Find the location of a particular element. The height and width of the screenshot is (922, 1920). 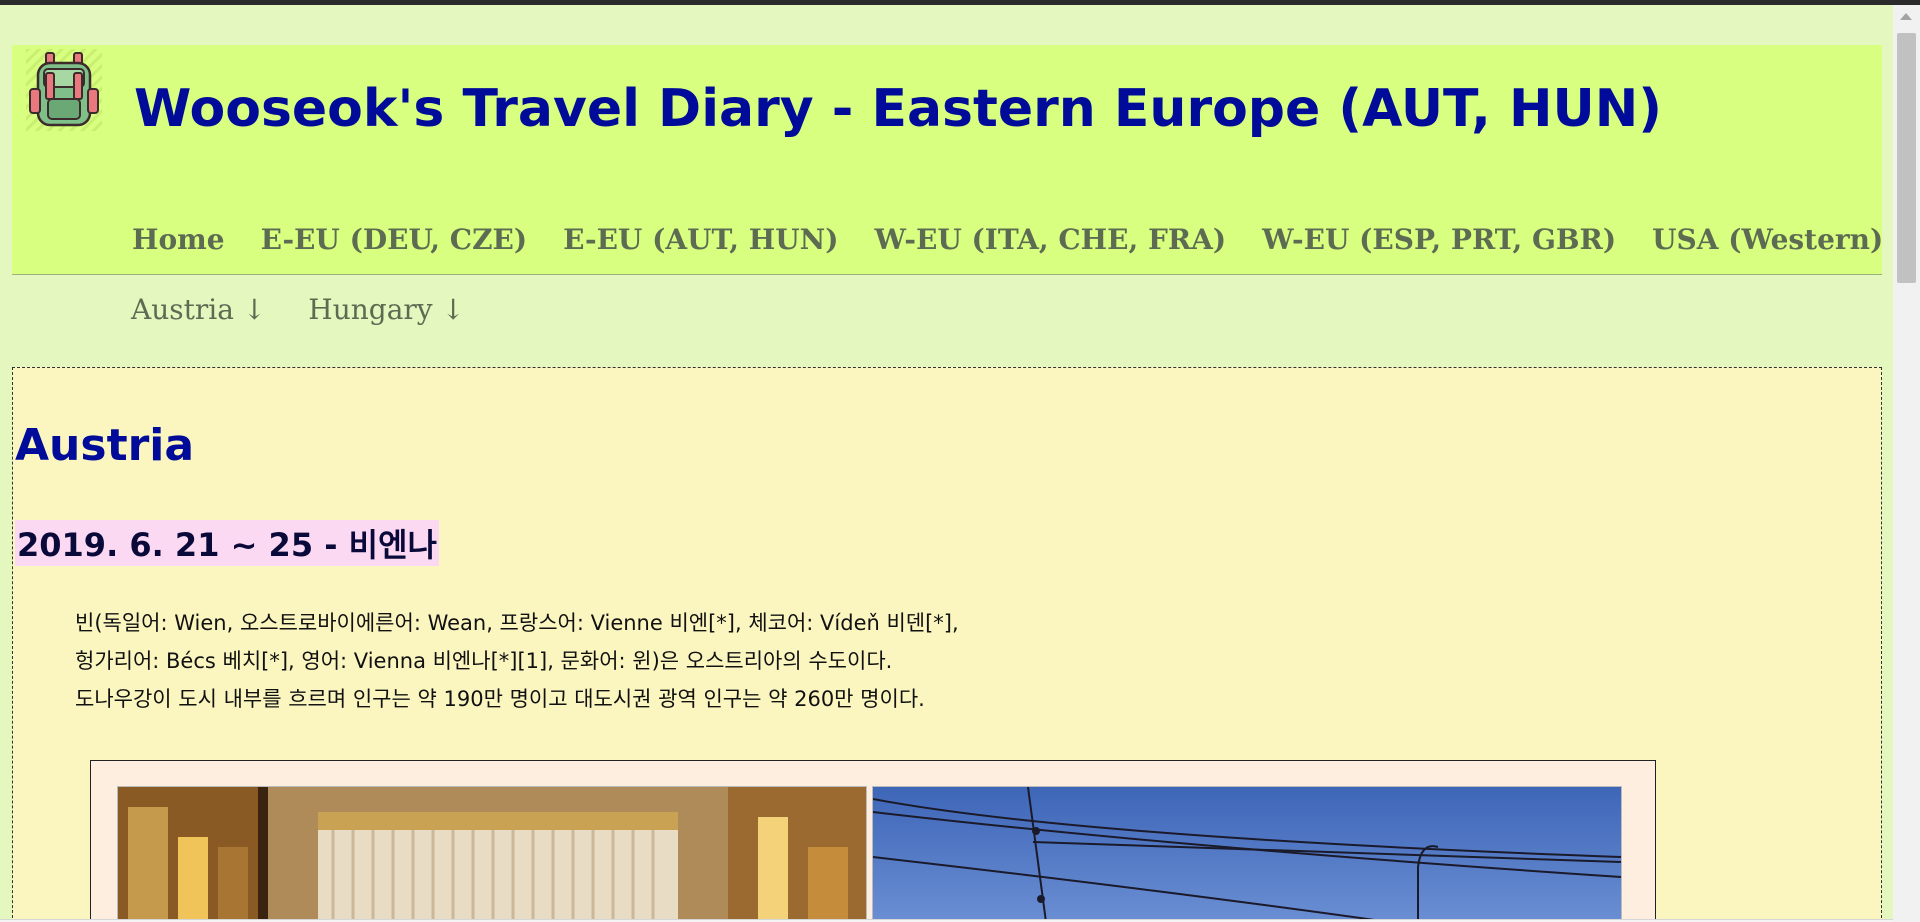

nav-w-eu-ita-che-fra: W-EU (ITA, CHE, FRA) is located at coordinates (1050, 239).